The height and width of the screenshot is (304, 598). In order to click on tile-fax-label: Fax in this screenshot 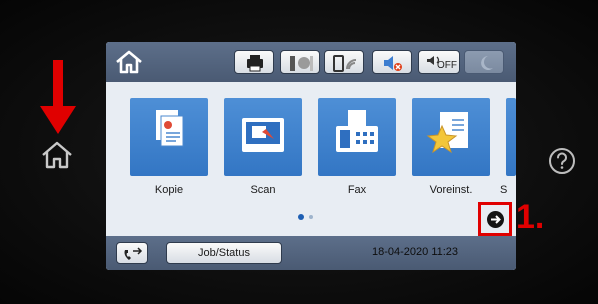, I will do `click(357, 190)`.